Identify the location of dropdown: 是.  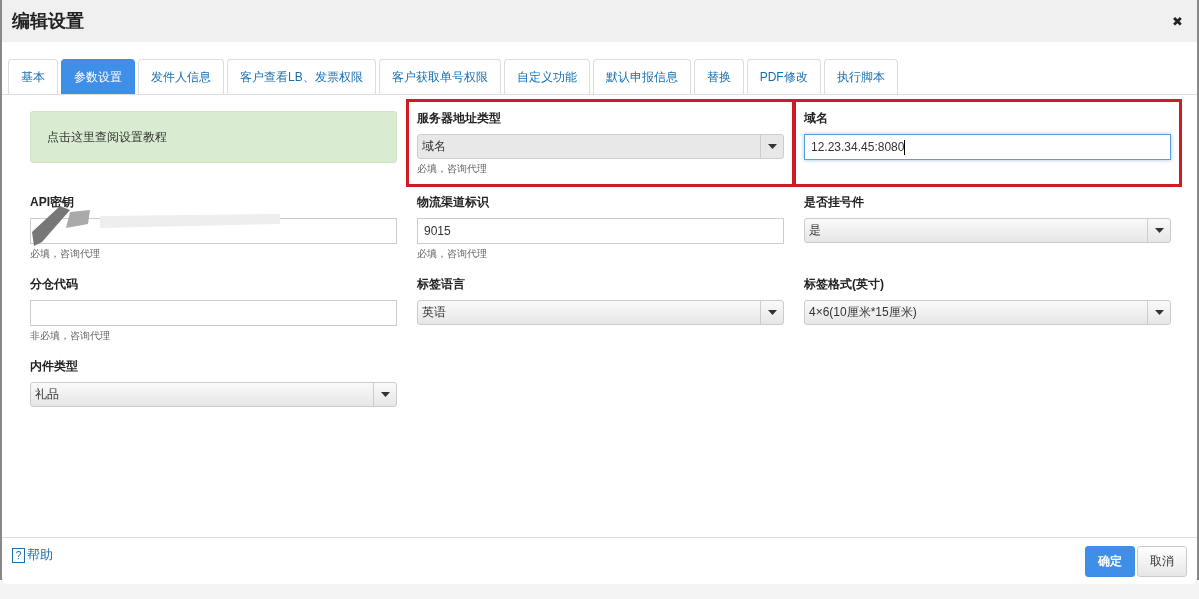
(987, 230).